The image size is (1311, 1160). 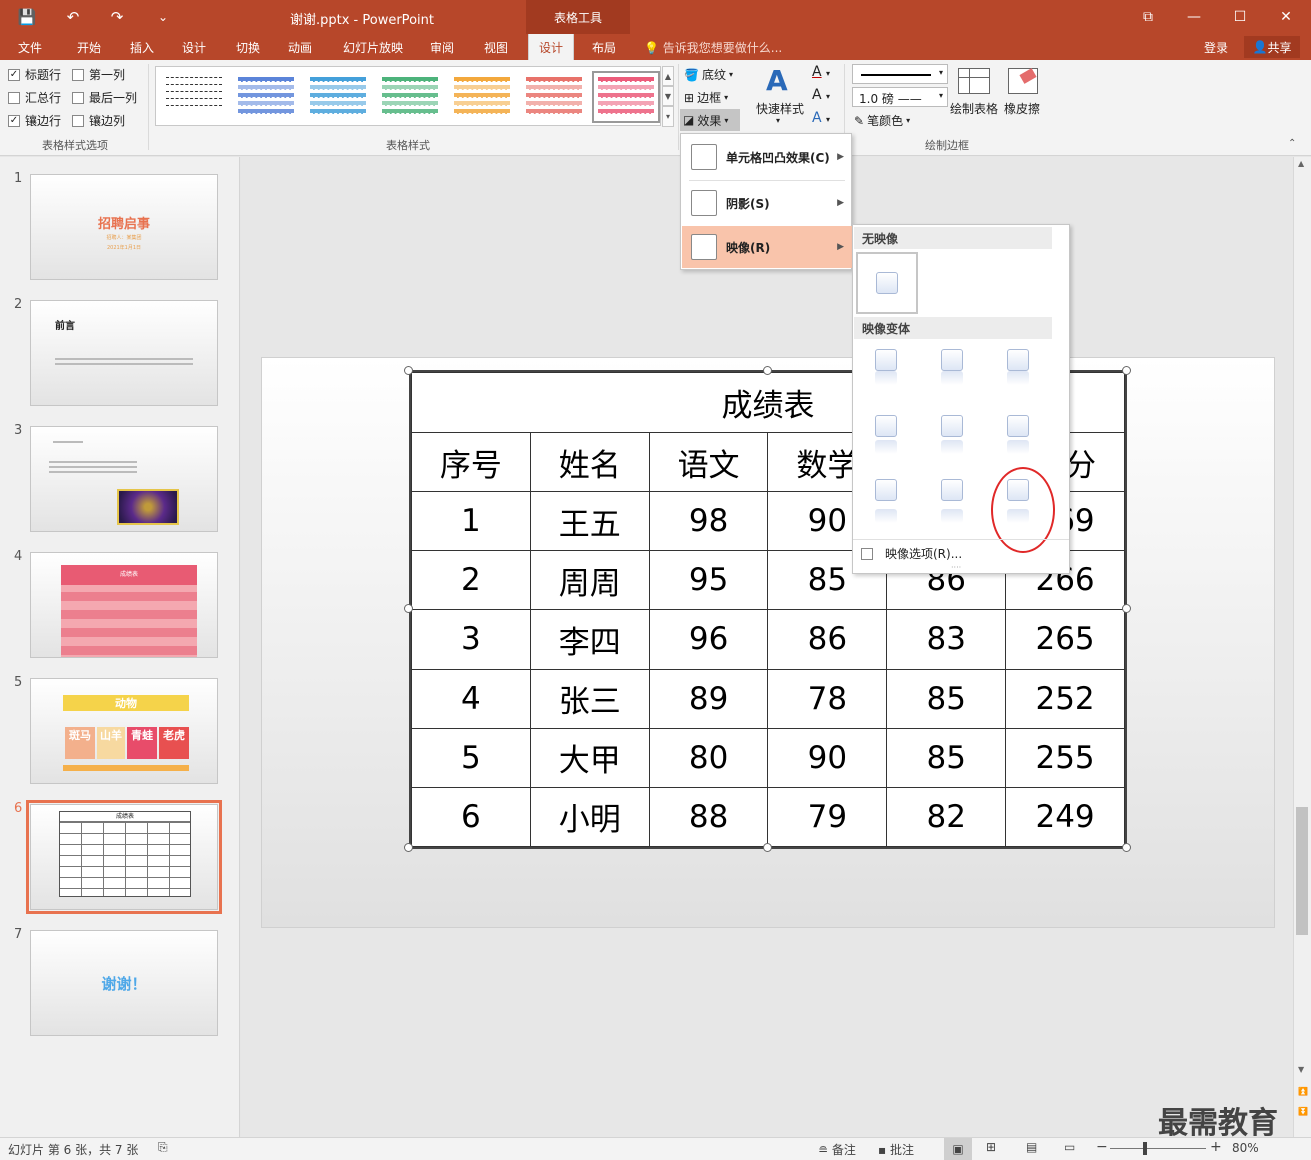 What do you see at coordinates (896, 1149) in the screenshot?
I see `comments-button: ▪ 批注` at bounding box center [896, 1149].